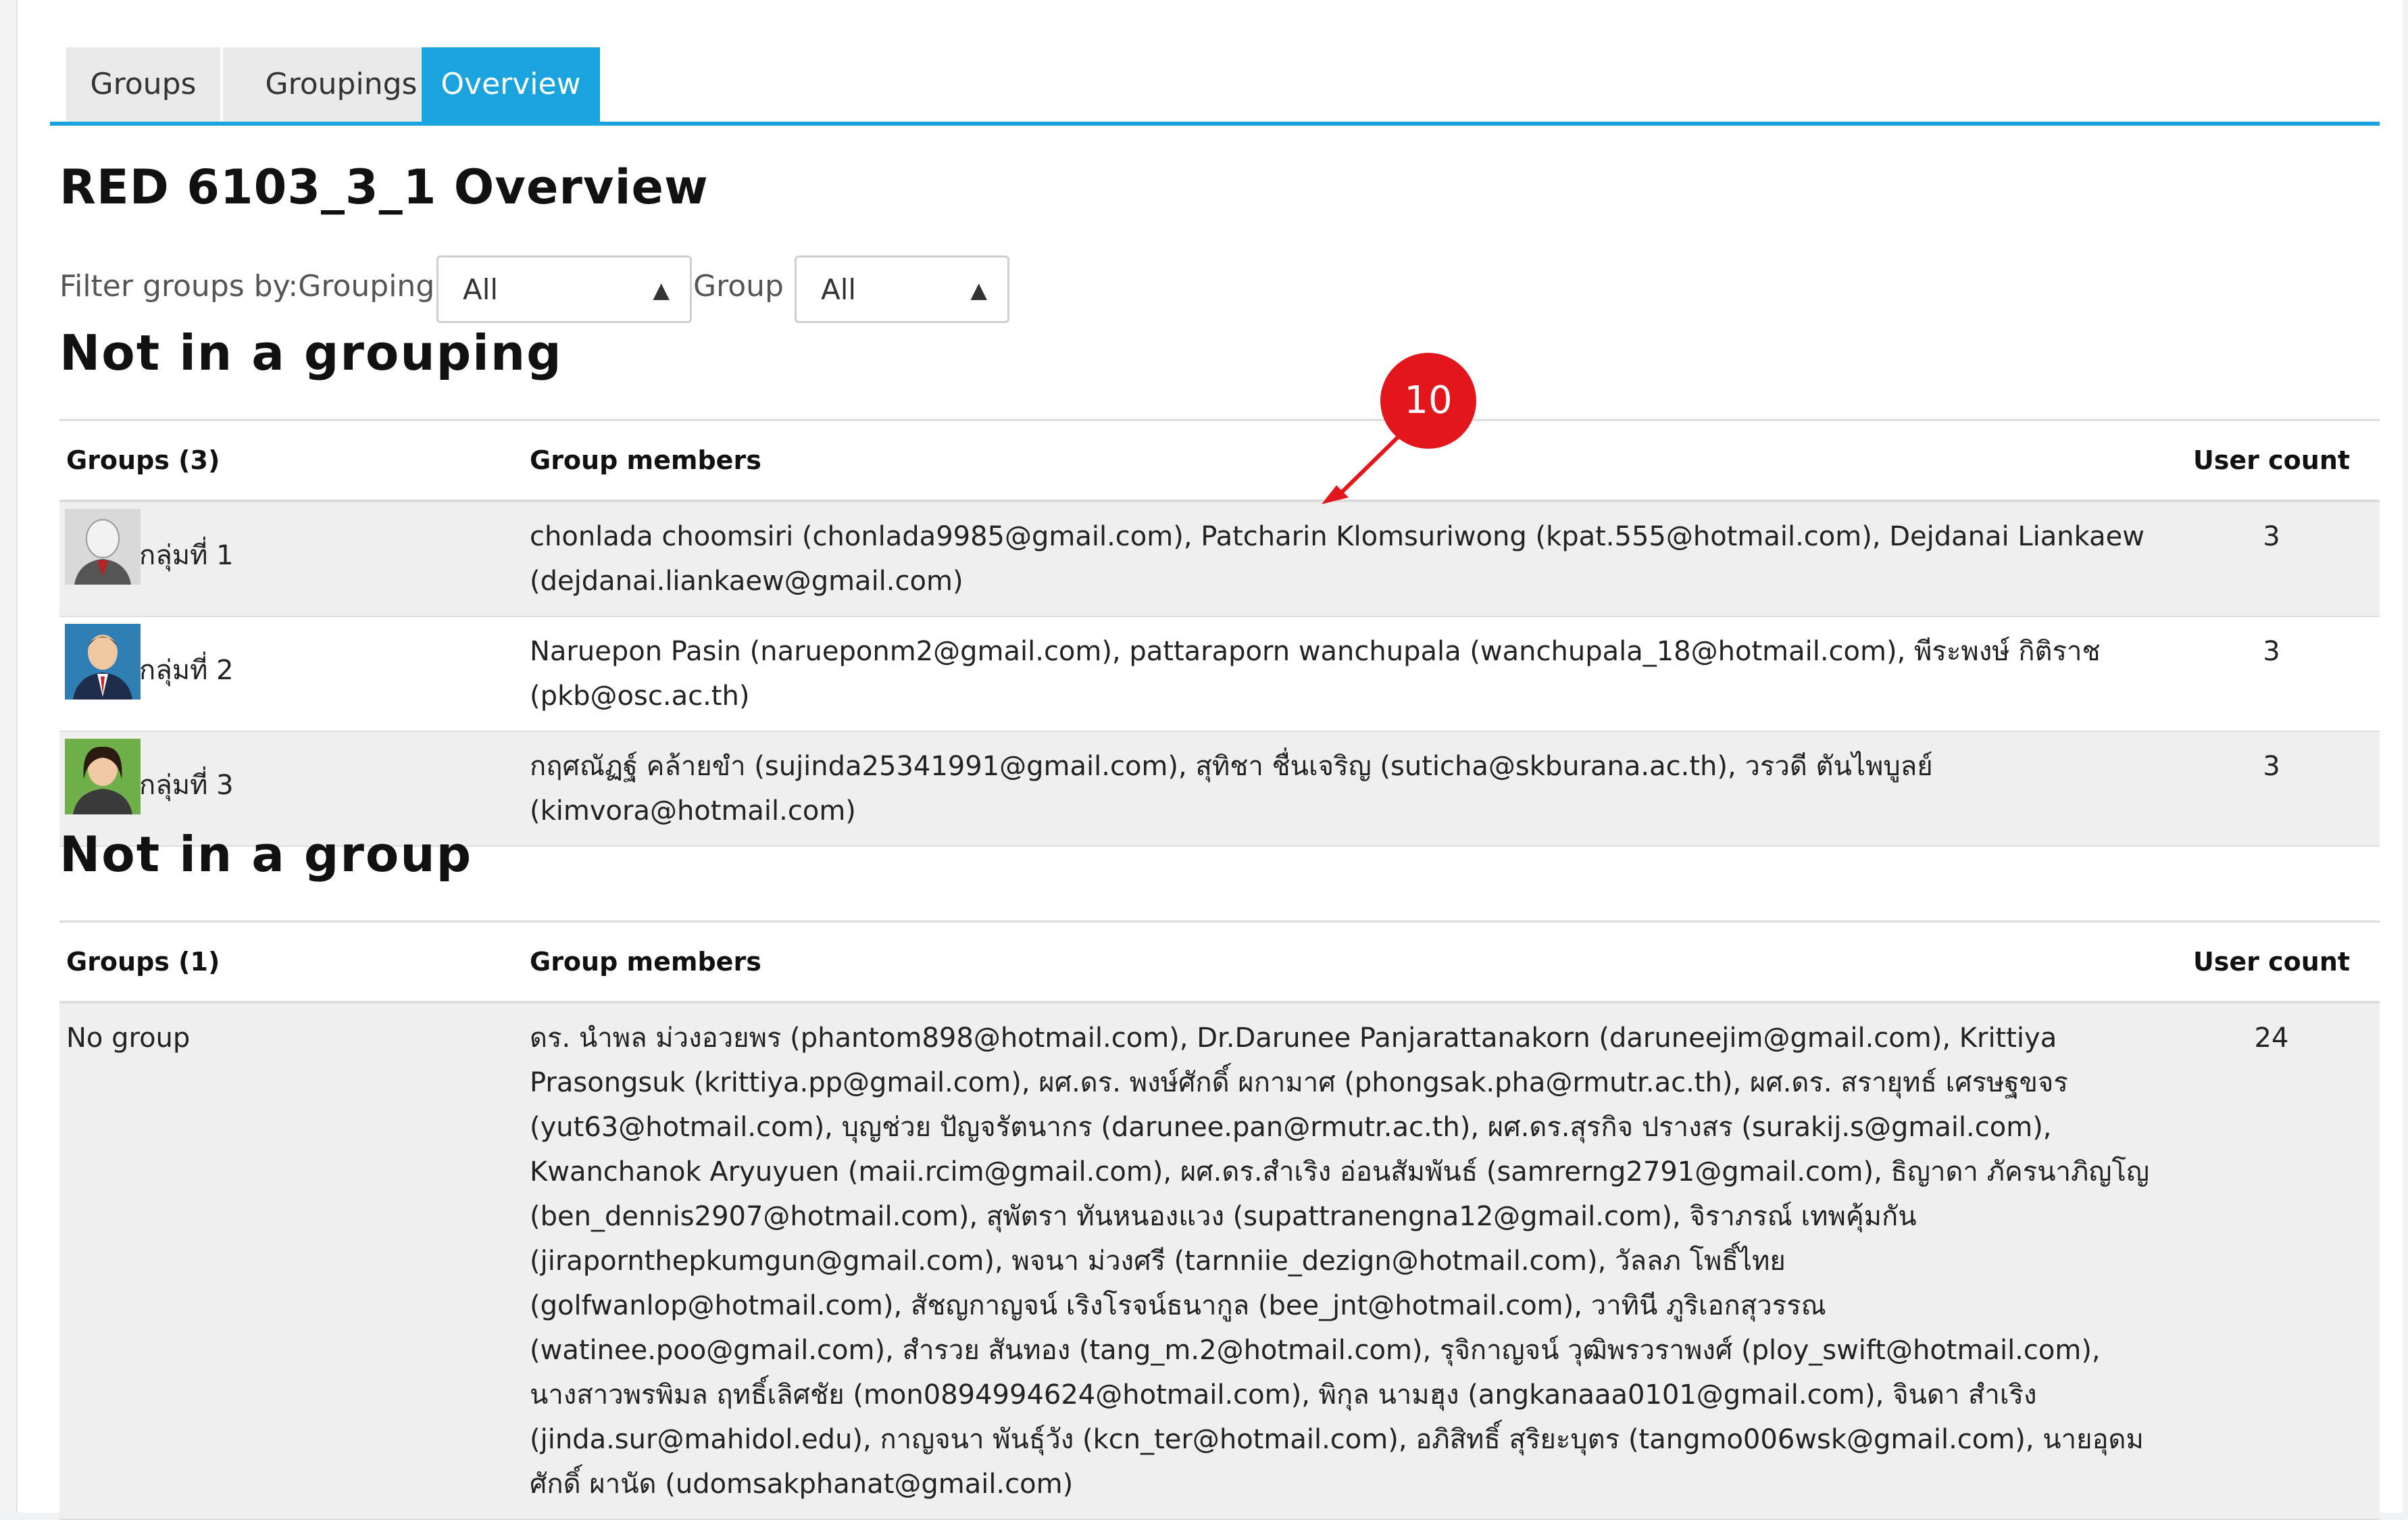 The height and width of the screenshot is (1520, 2408). Describe the element at coordinates (1428, 401) in the screenshot. I see `annotation-callout-badge: 10` at that location.